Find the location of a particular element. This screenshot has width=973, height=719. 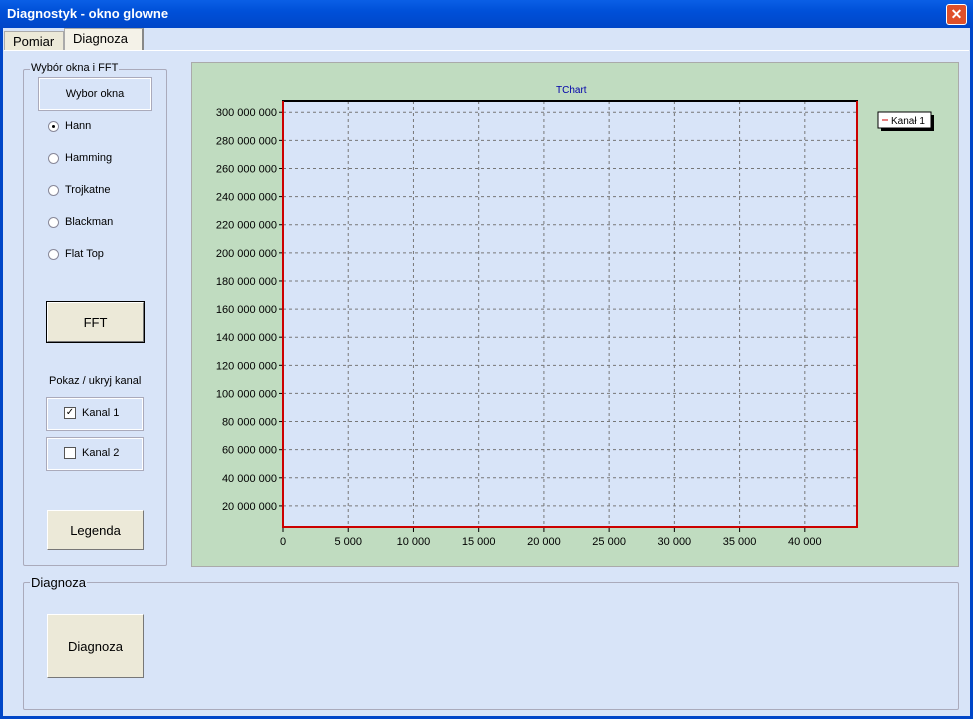

diagnosis-button: Diagnoza is located at coordinates (95, 646).